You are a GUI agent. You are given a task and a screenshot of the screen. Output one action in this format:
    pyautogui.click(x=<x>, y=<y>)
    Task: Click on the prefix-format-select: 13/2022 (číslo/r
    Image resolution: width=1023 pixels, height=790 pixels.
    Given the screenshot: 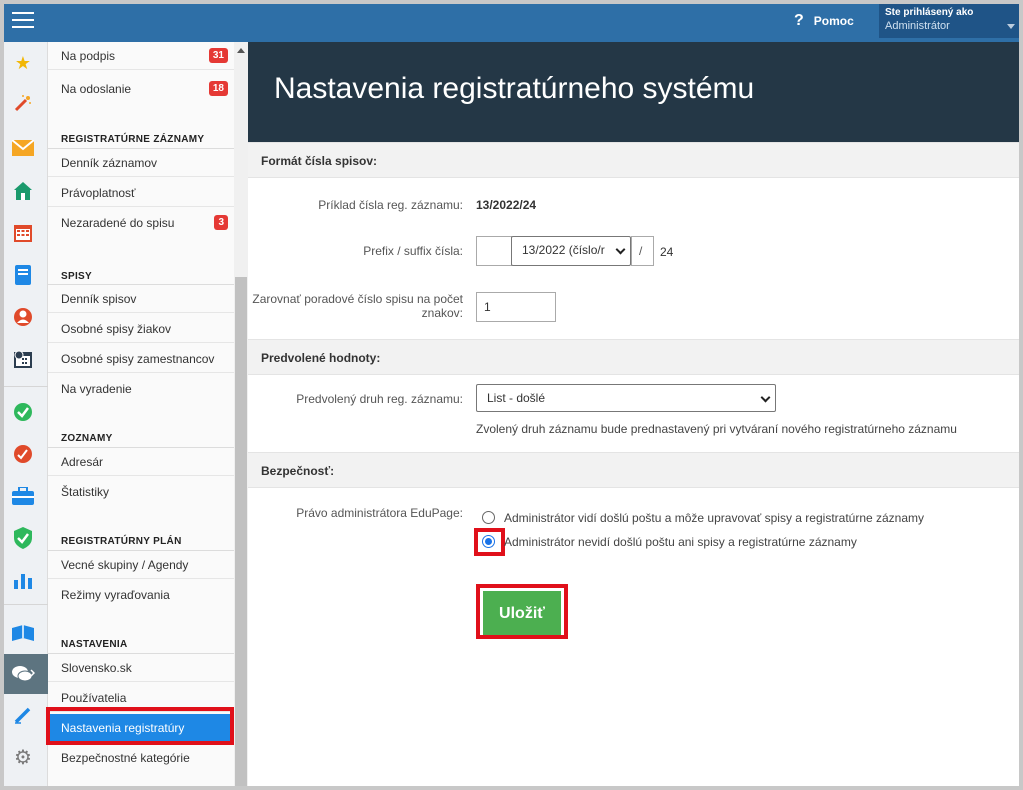 What is the action you would take?
    pyautogui.click(x=571, y=251)
    